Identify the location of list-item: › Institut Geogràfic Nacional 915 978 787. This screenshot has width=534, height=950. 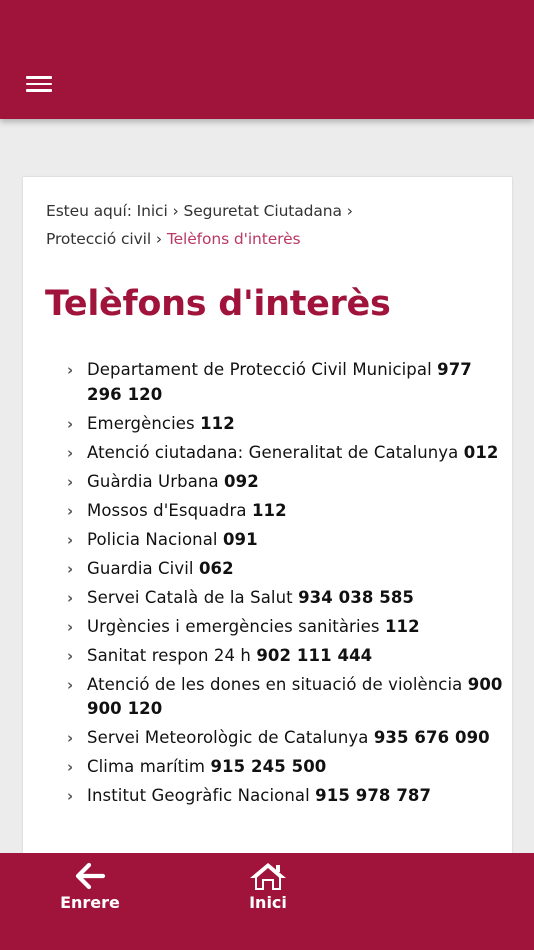
(283, 796).